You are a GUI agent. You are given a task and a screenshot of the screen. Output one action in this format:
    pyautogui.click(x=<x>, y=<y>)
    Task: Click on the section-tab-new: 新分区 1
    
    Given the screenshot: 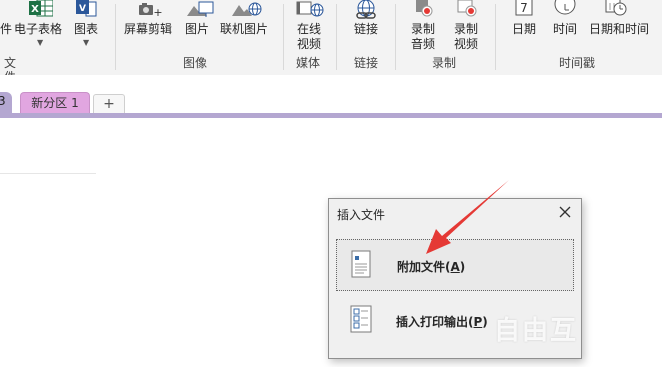 What is the action you would take?
    pyautogui.click(x=55, y=102)
    